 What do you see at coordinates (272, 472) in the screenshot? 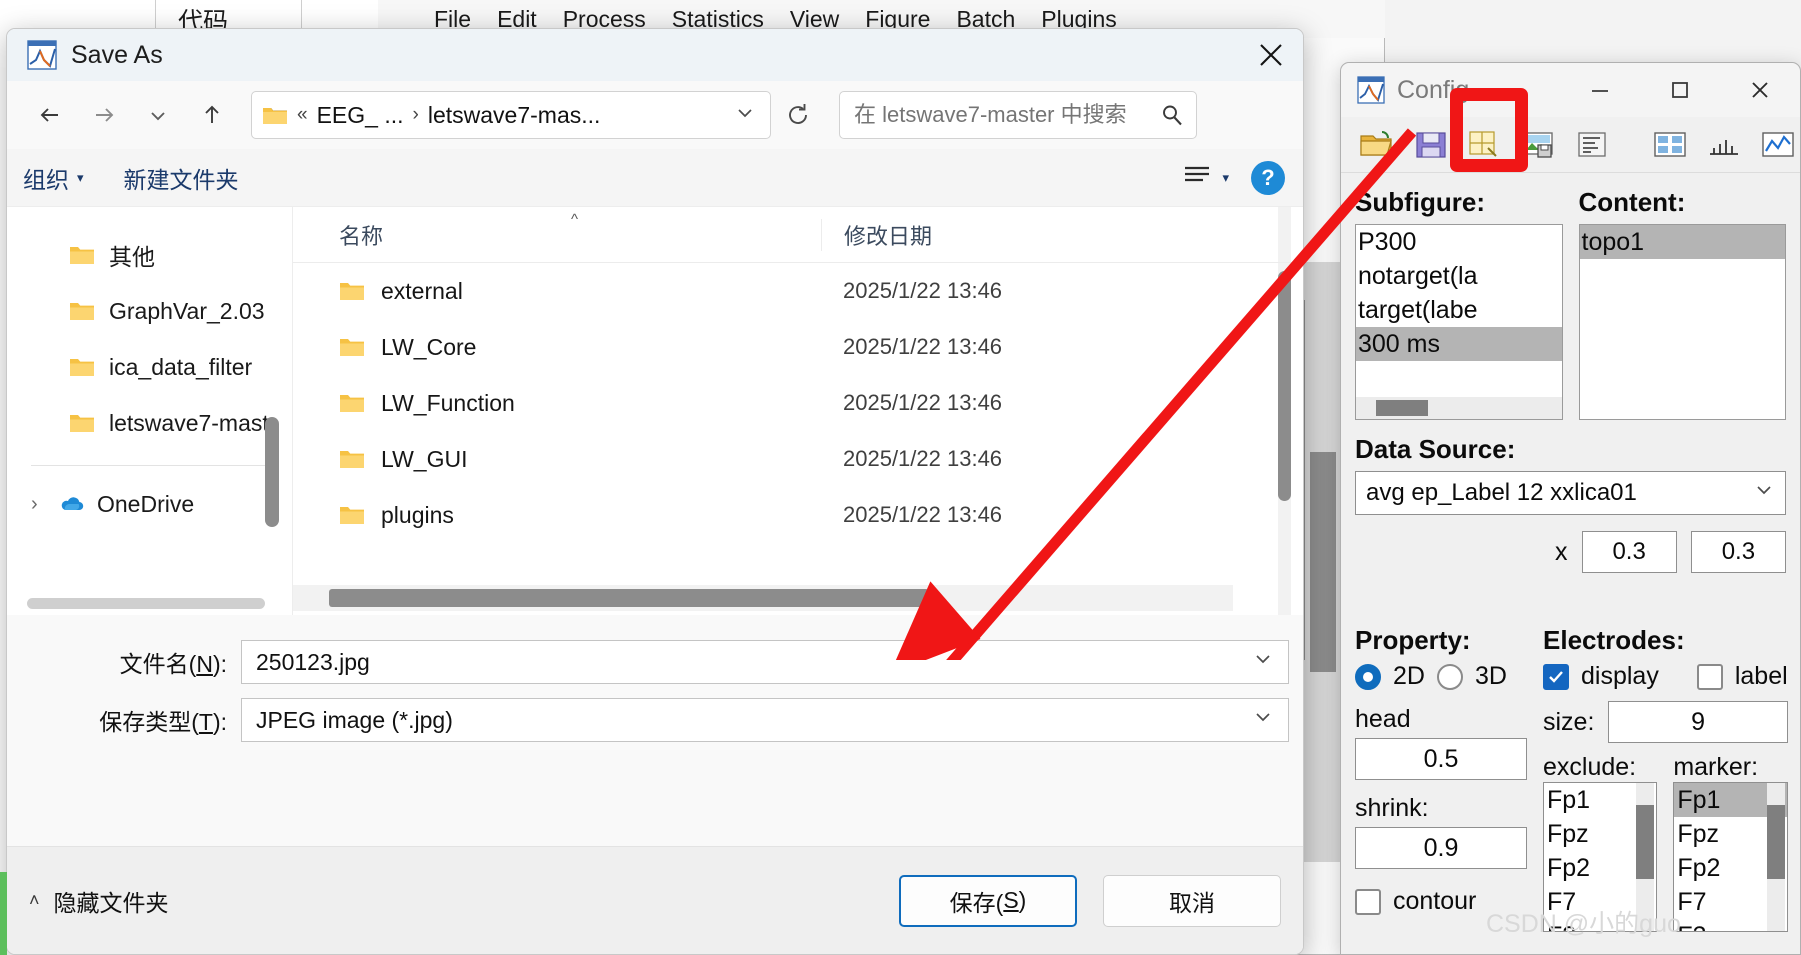
I see `tree-vertical-scrollbar` at bounding box center [272, 472].